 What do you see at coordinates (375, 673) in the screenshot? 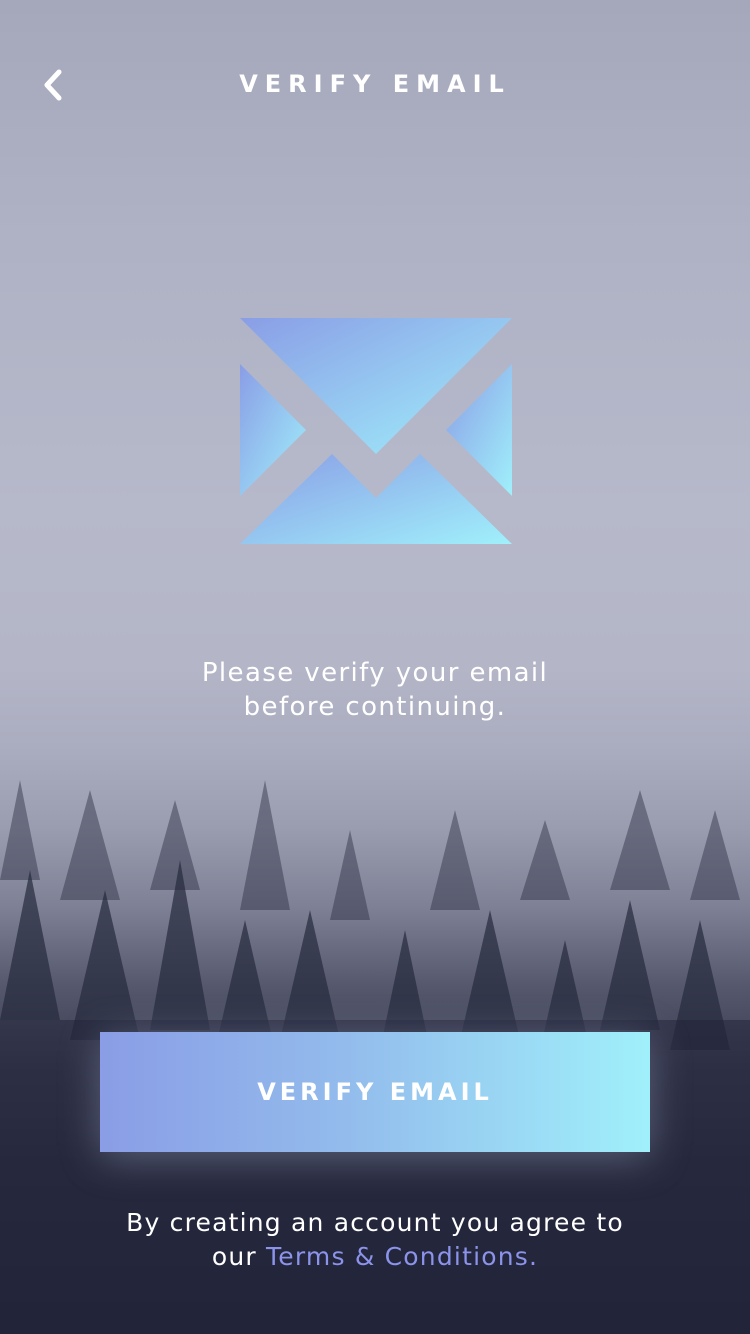
I see `message-line-1: Please verify your email` at bounding box center [375, 673].